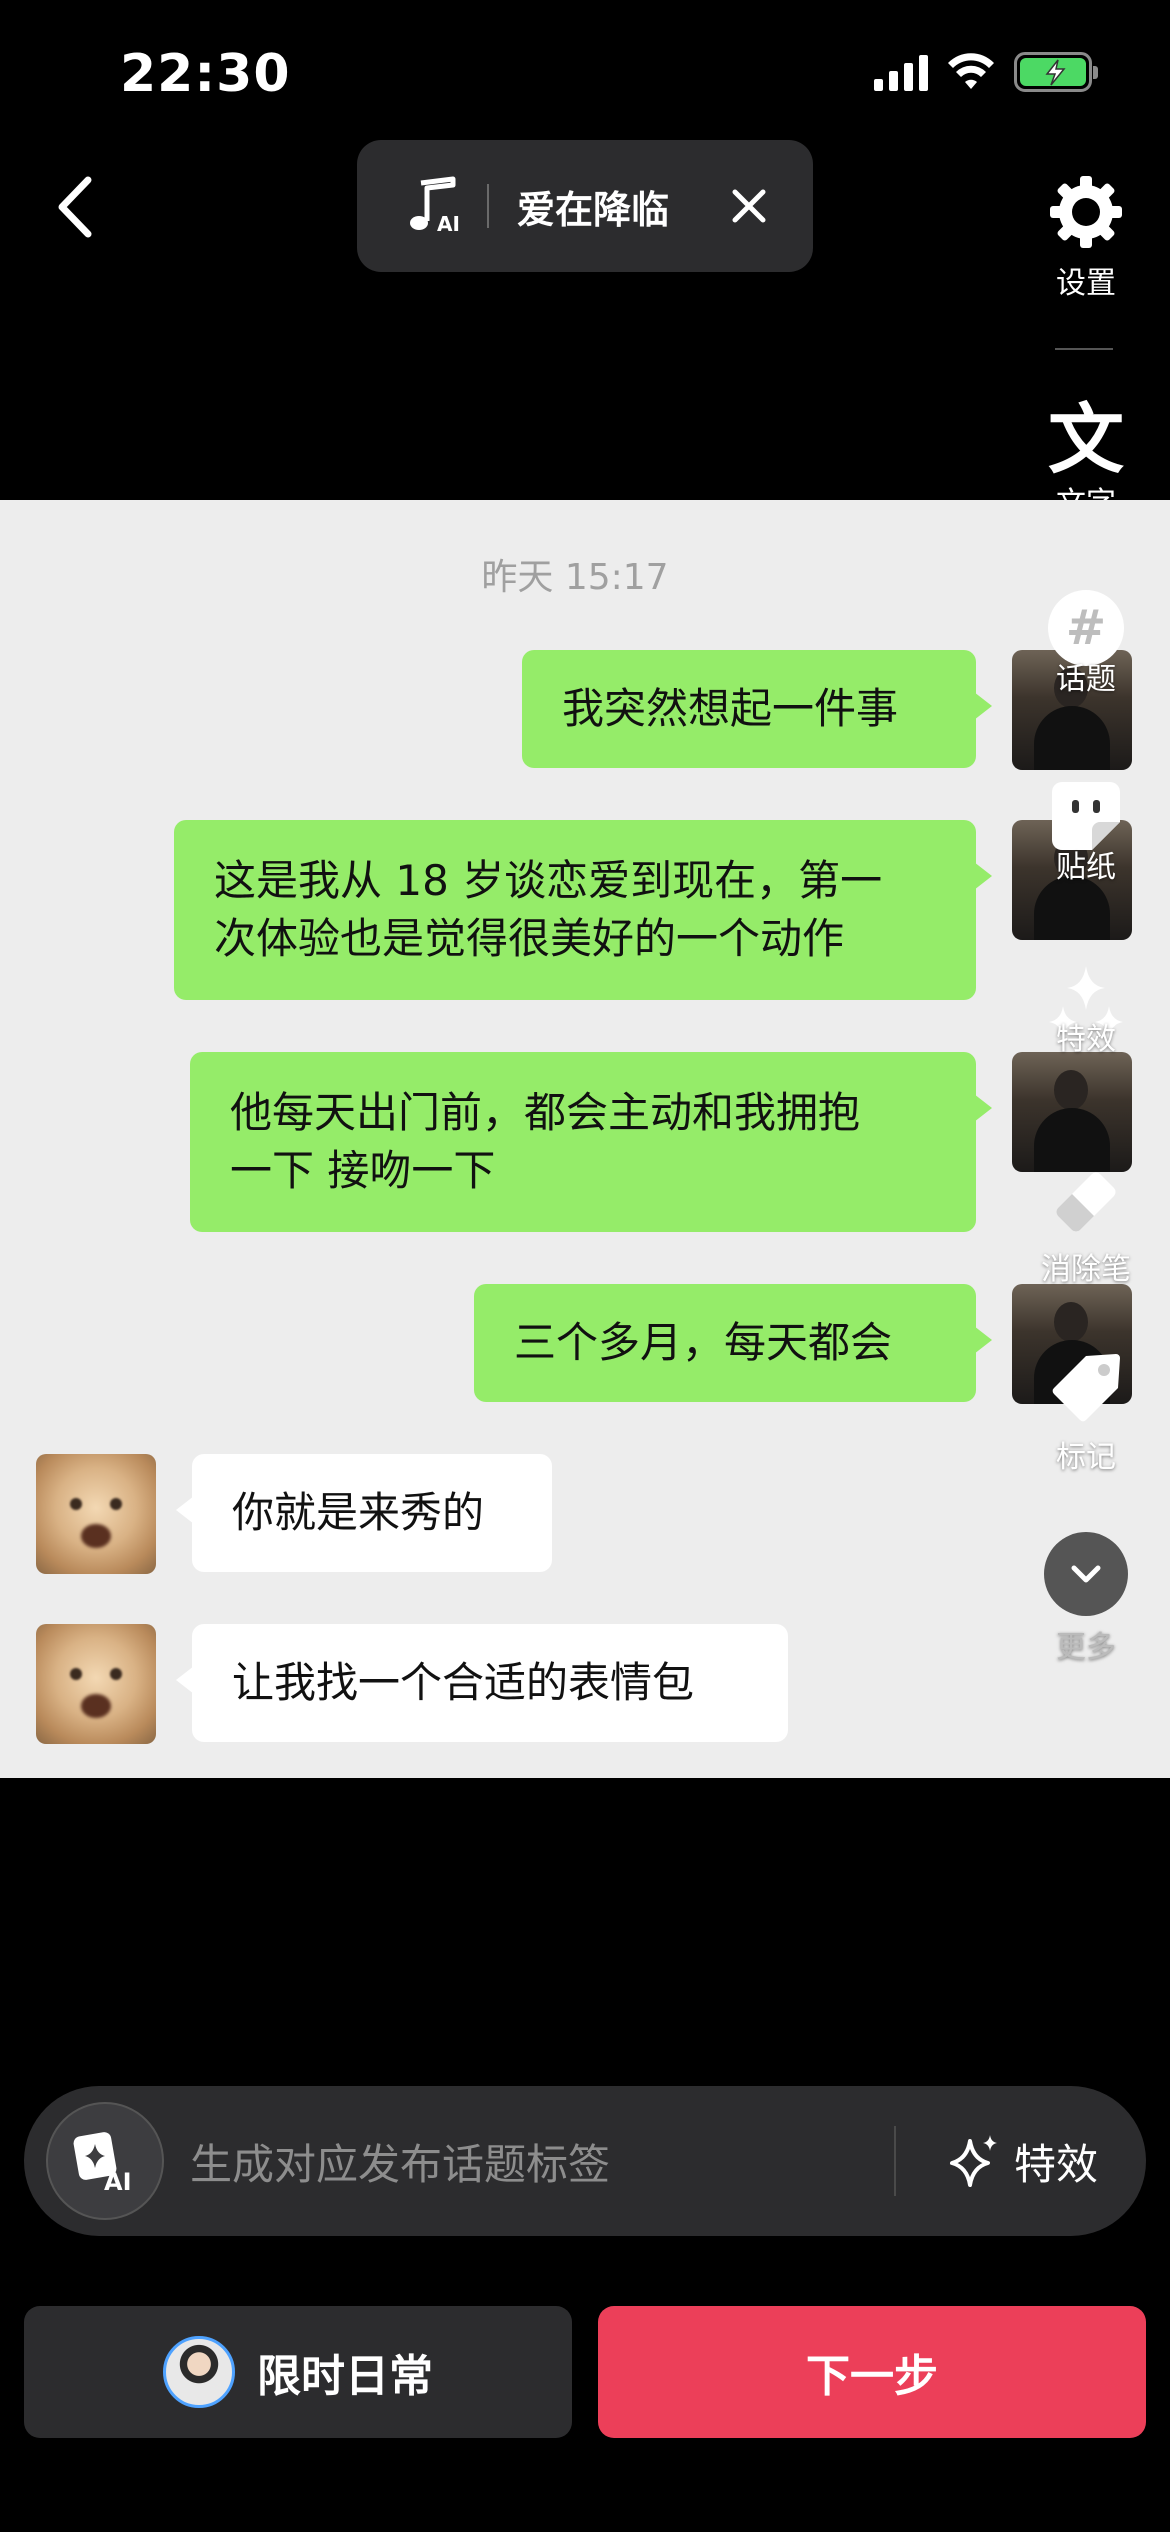  I want to click on message-text: 你就是来秀的, so click(358, 1512).